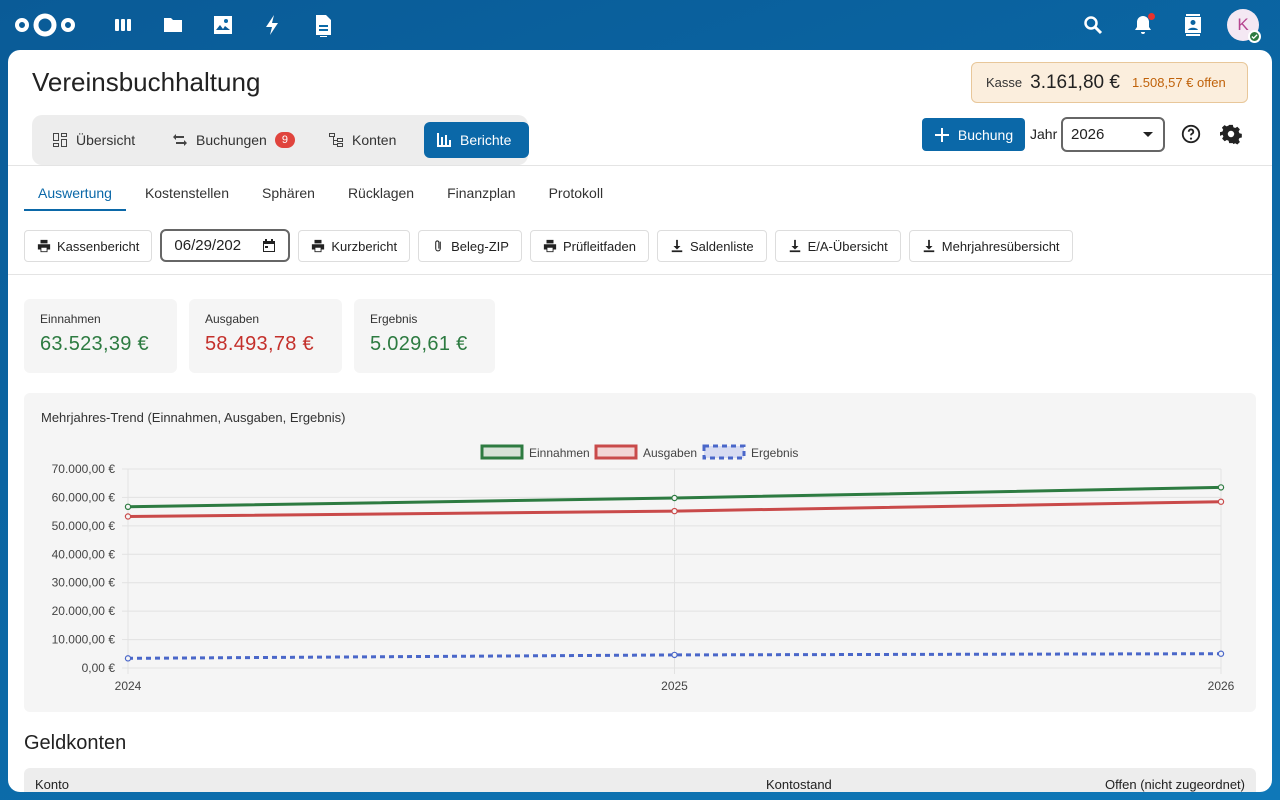 The width and height of the screenshot is (1280, 800). What do you see at coordinates (941, 134) in the screenshot?
I see `plus-icon` at bounding box center [941, 134].